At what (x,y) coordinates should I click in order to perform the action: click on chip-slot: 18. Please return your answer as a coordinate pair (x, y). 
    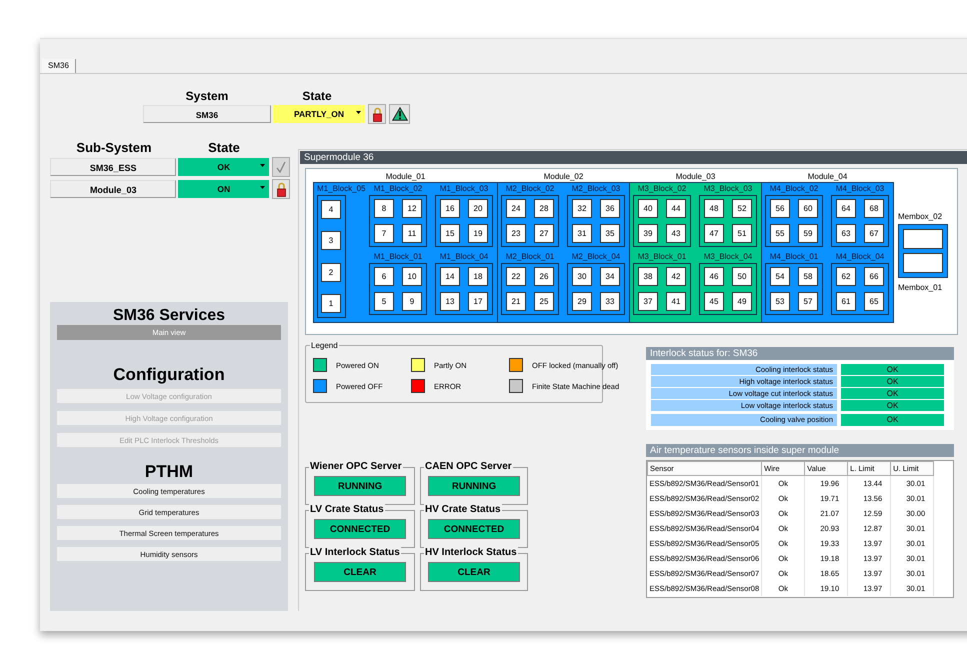
    Looking at the image, I should click on (478, 276).